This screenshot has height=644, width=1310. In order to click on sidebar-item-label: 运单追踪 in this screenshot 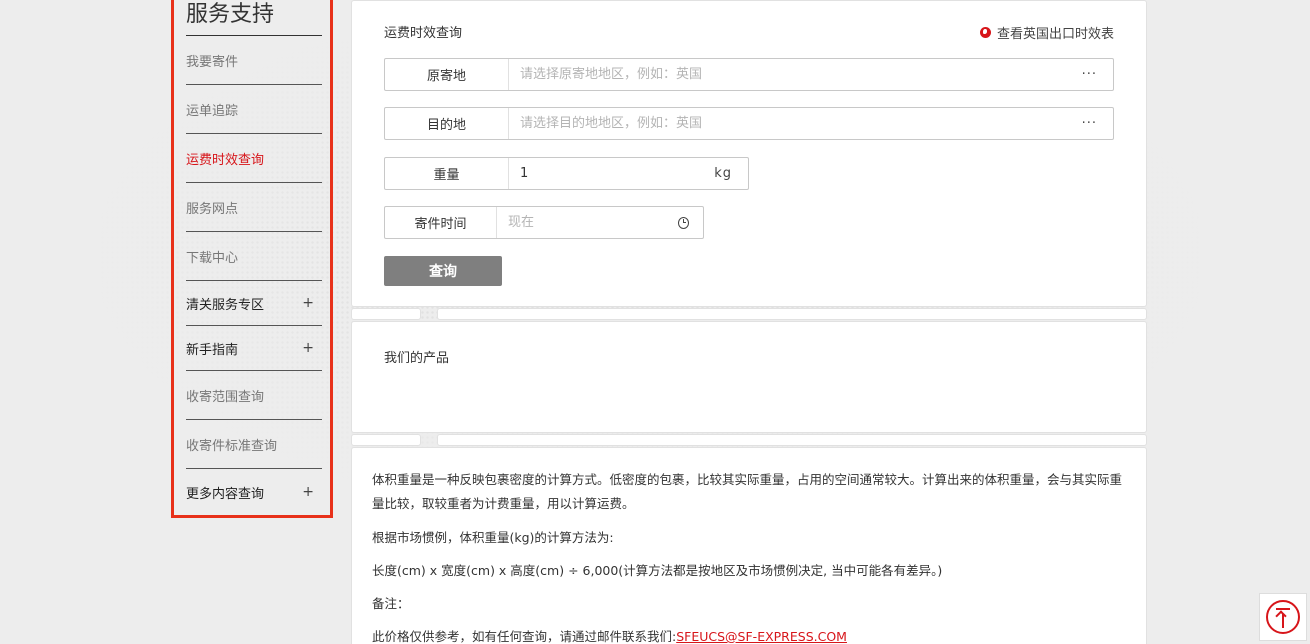, I will do `click(212, 111)`.